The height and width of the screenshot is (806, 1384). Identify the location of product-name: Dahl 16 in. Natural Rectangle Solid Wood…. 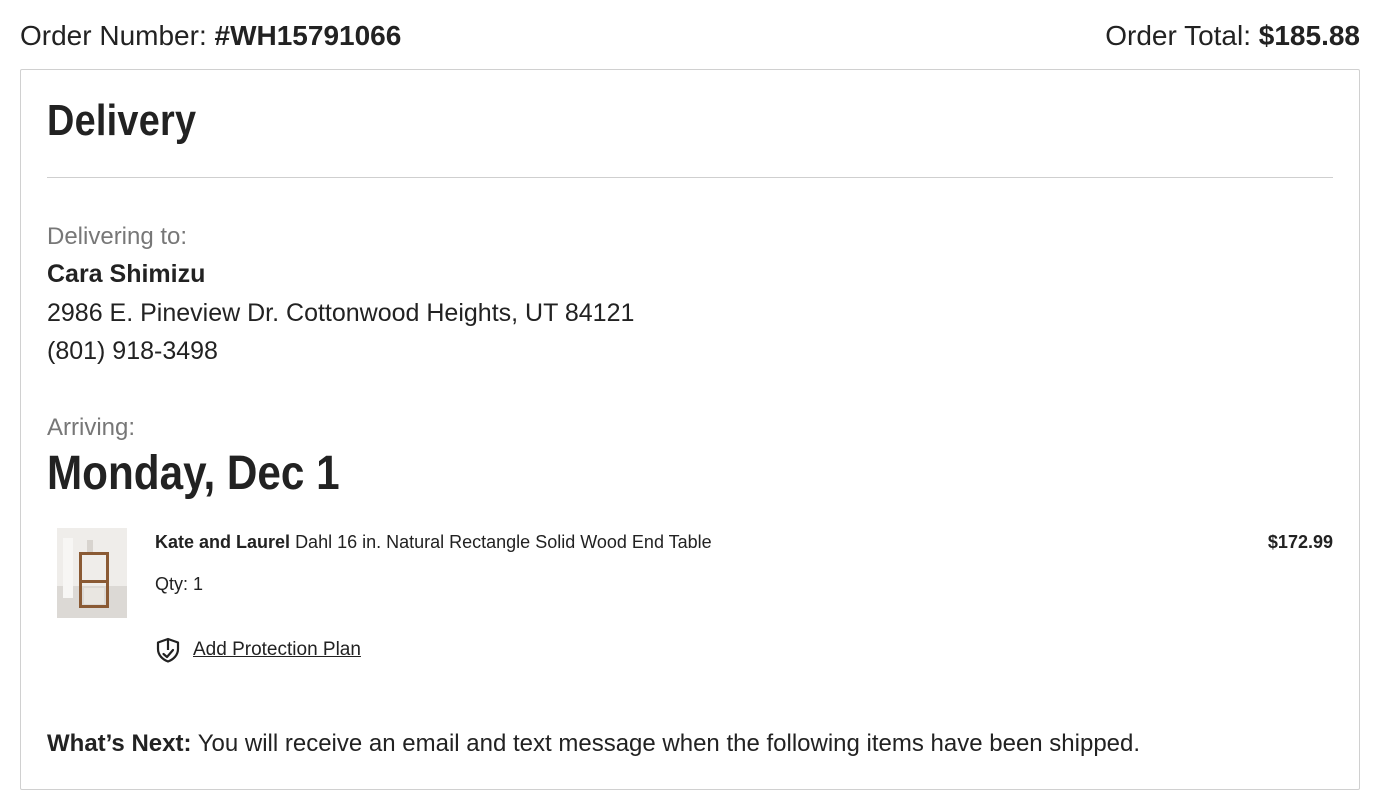
(503, 542).